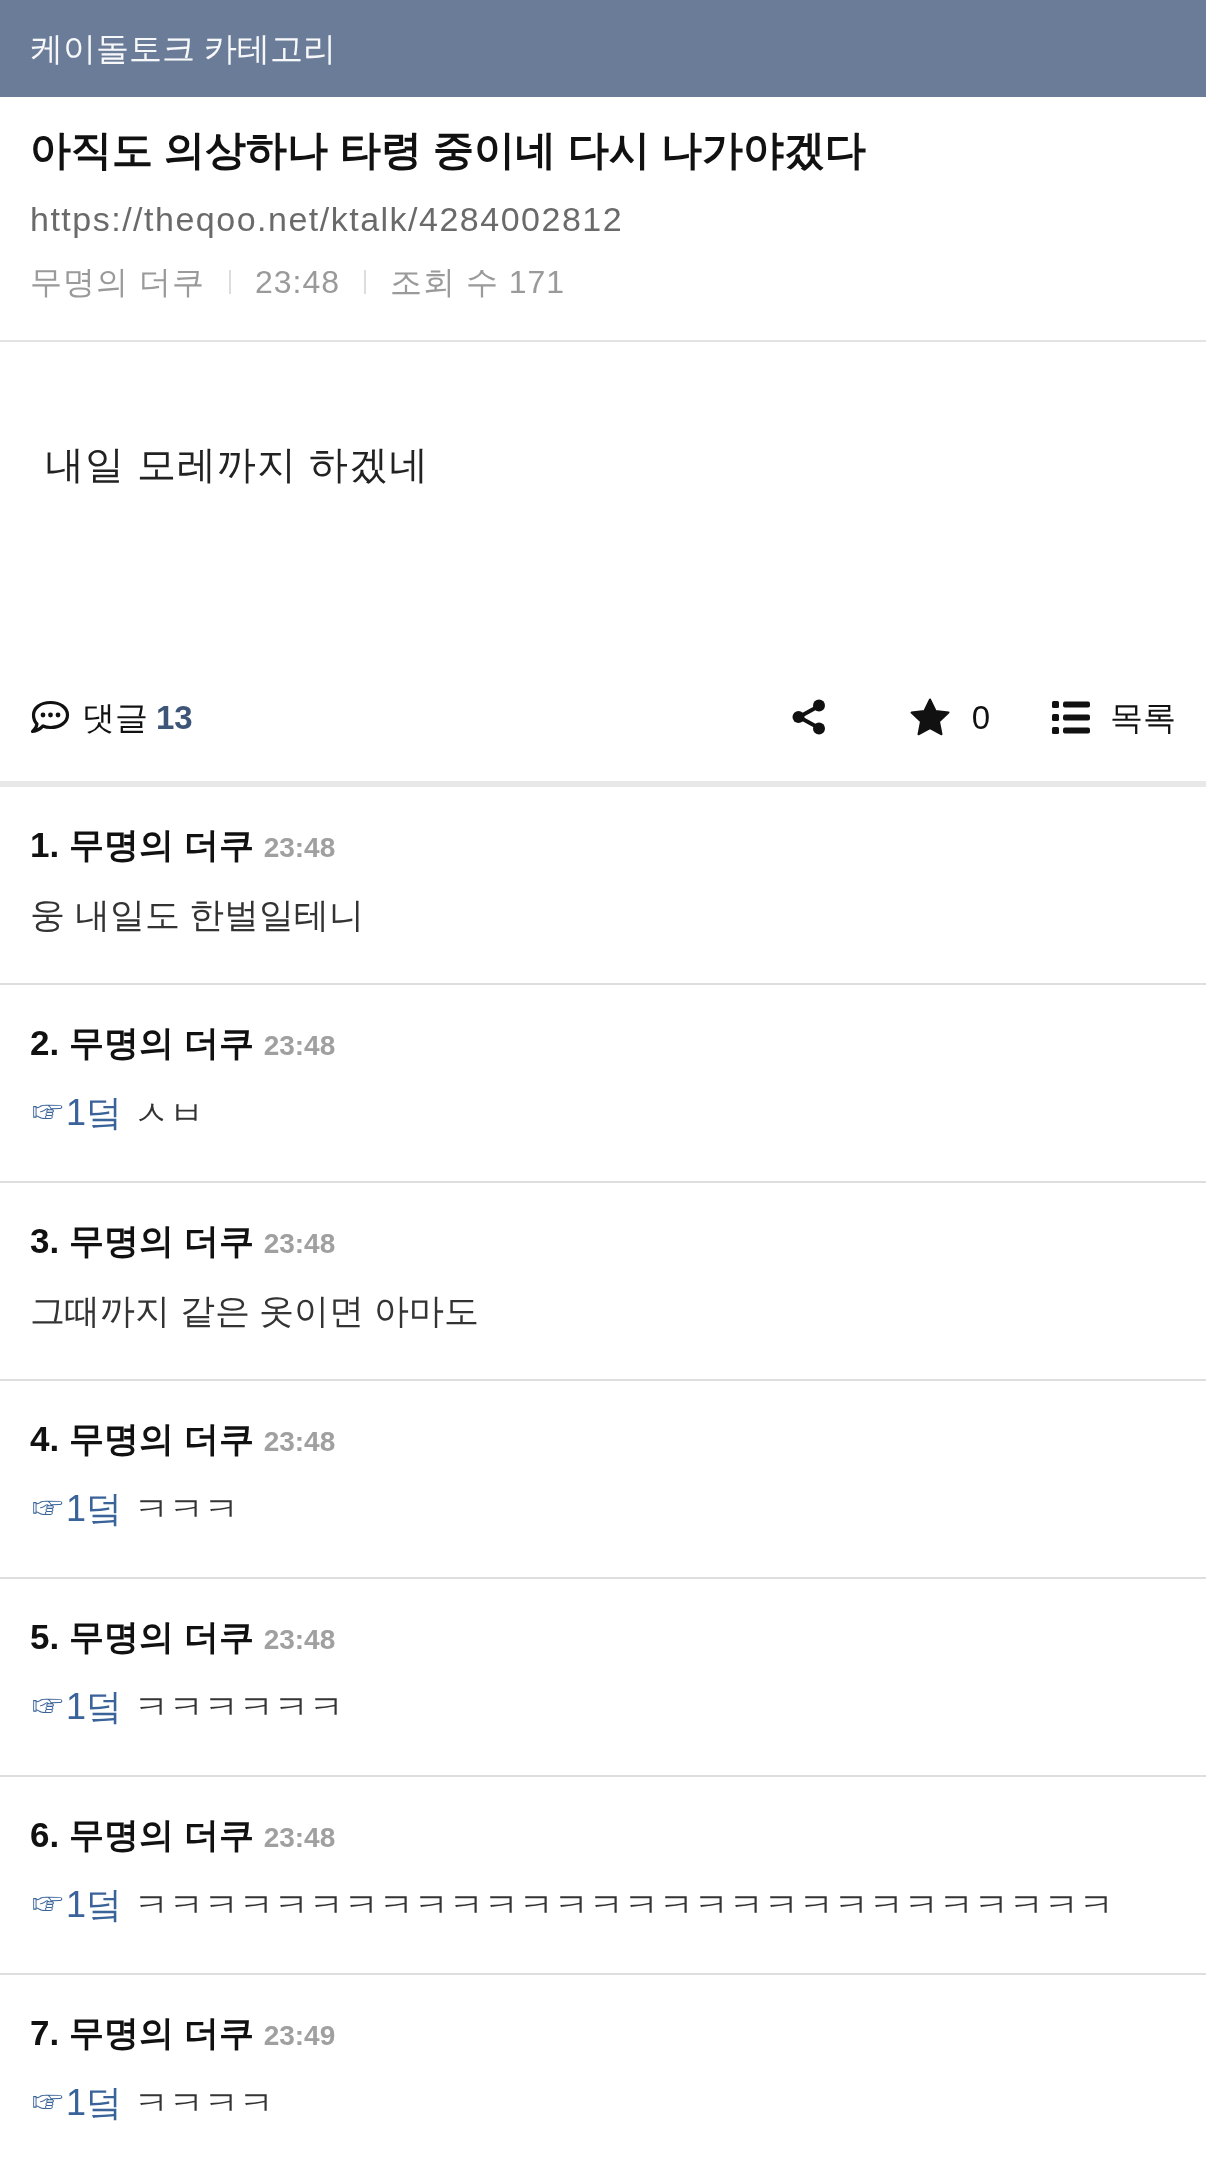 This screenshot has height=2160, width=1206. I want to click on post-author: 무명의 더쿠, so click(117, 282).